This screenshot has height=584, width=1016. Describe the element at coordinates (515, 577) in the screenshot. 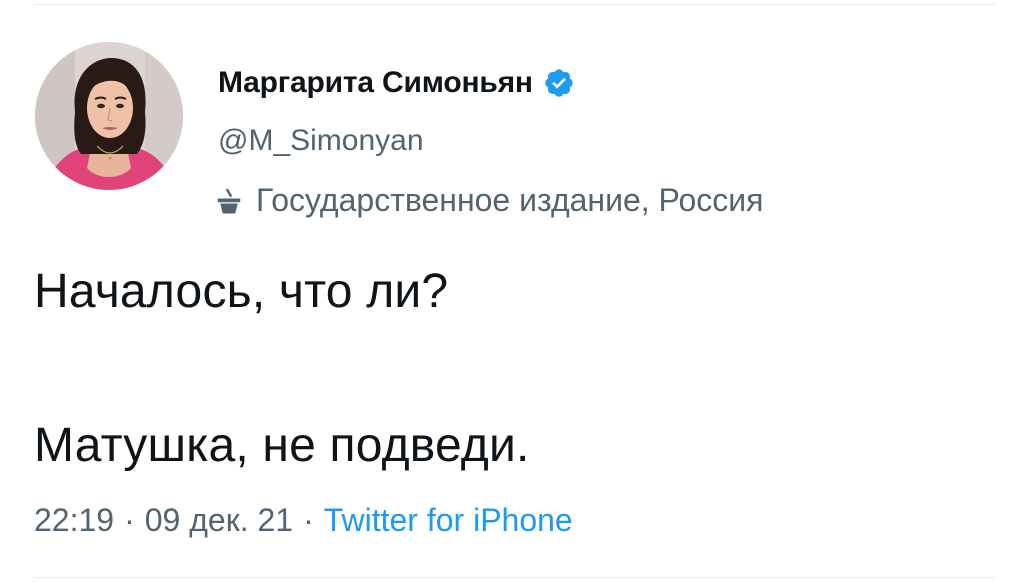

I see `bottom-divider` at that location.